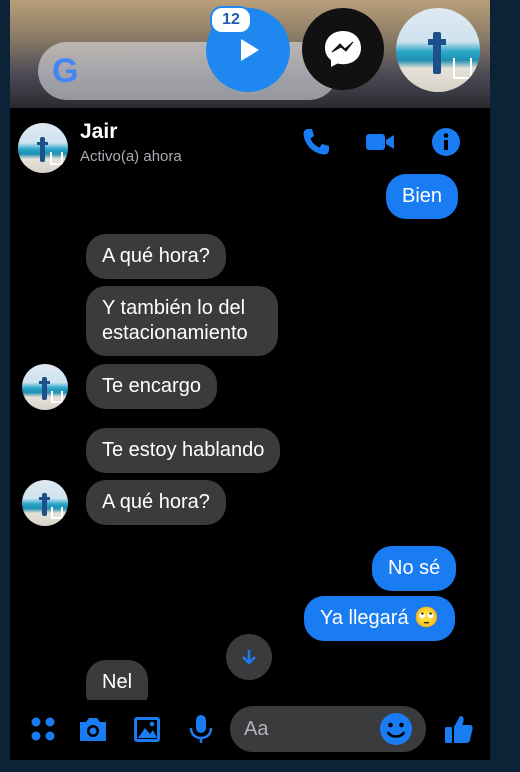 The width and height of the screenshot is (520, 772). What do you see at coordinates (231, 20) in the screenshot?
I see `notification-badge: 12` at bounding box center [231, 20].